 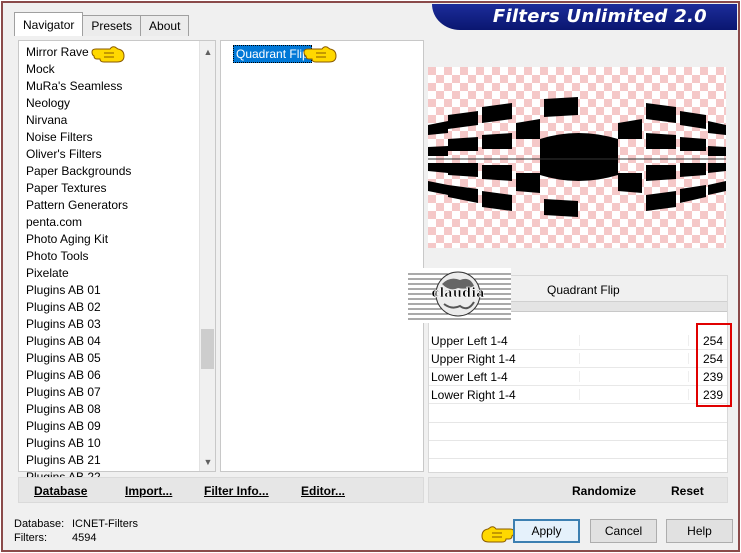 I want to click on values-highlight-box, so click(x=714, y=365).